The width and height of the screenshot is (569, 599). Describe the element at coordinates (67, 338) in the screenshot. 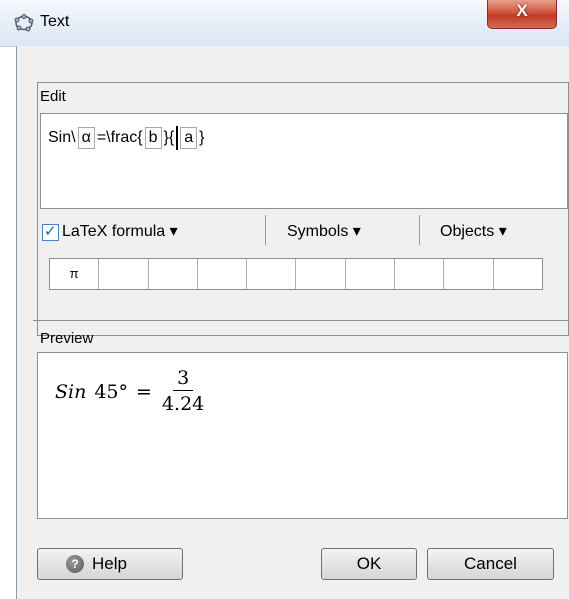

I see `preview-label: Preview` at that location.